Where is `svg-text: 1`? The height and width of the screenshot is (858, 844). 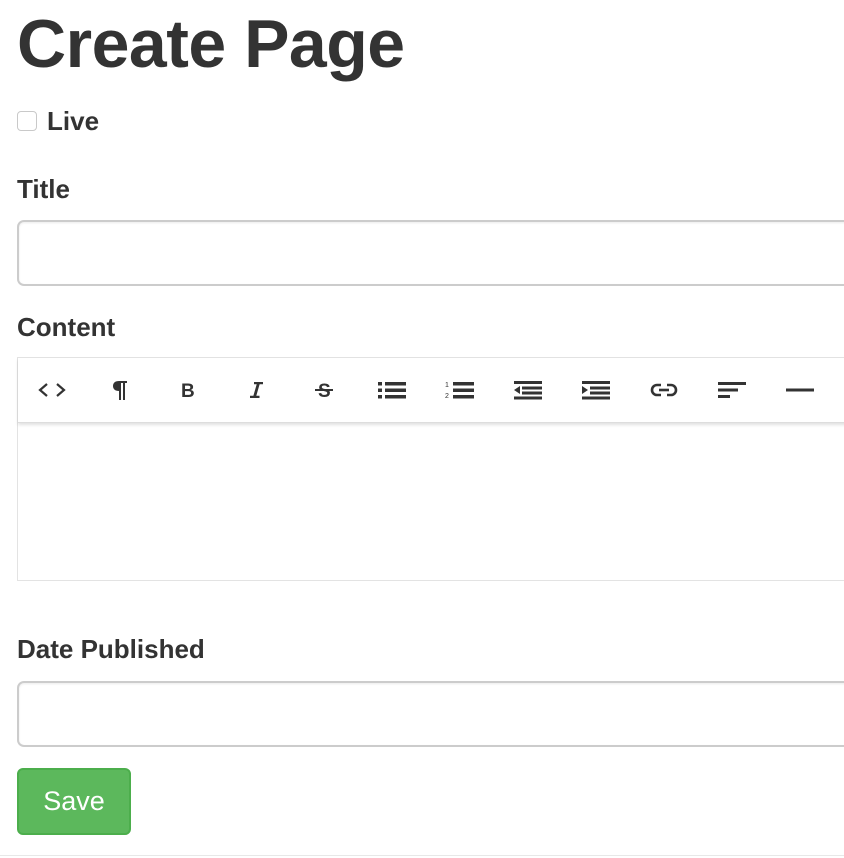
svg-text: 1 is located at coordinates (447, 385).